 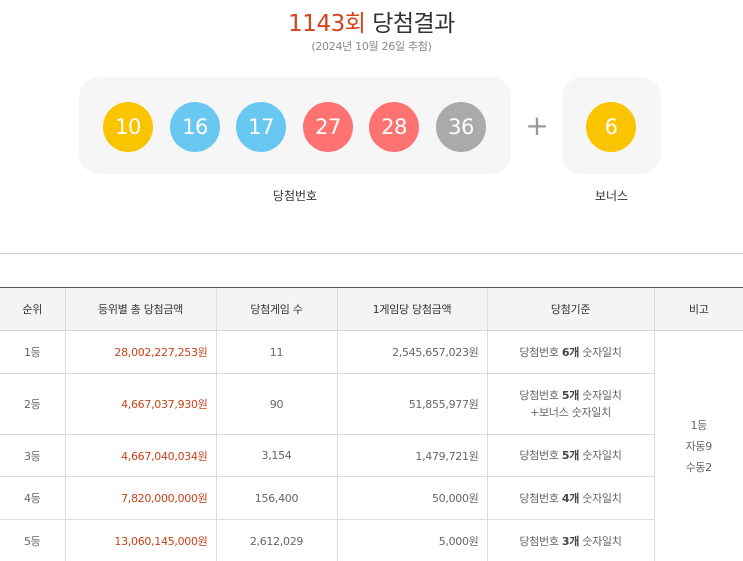 I want to click on total-prize-cell: 28,002,227,253원, so click(x=140, y=352).